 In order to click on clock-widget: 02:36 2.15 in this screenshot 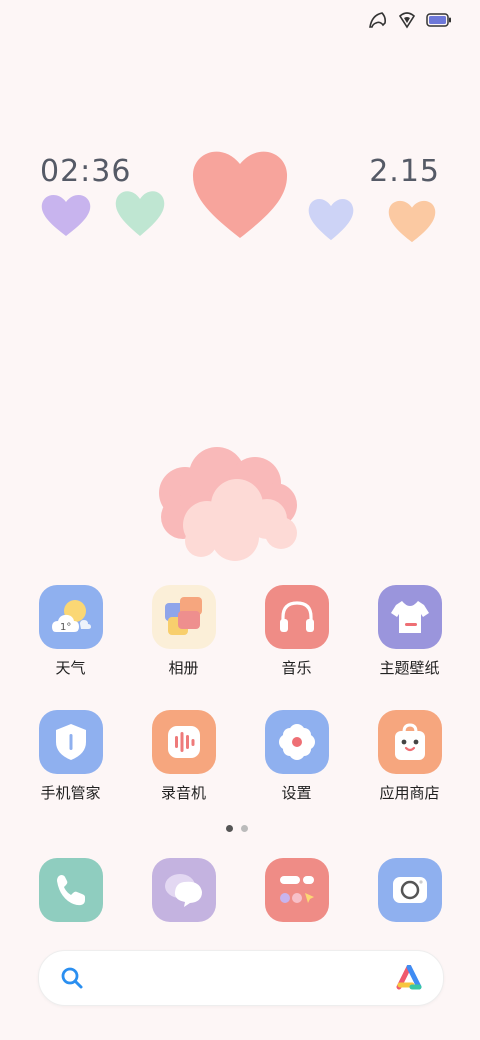, I will do `click(240, 200)`.